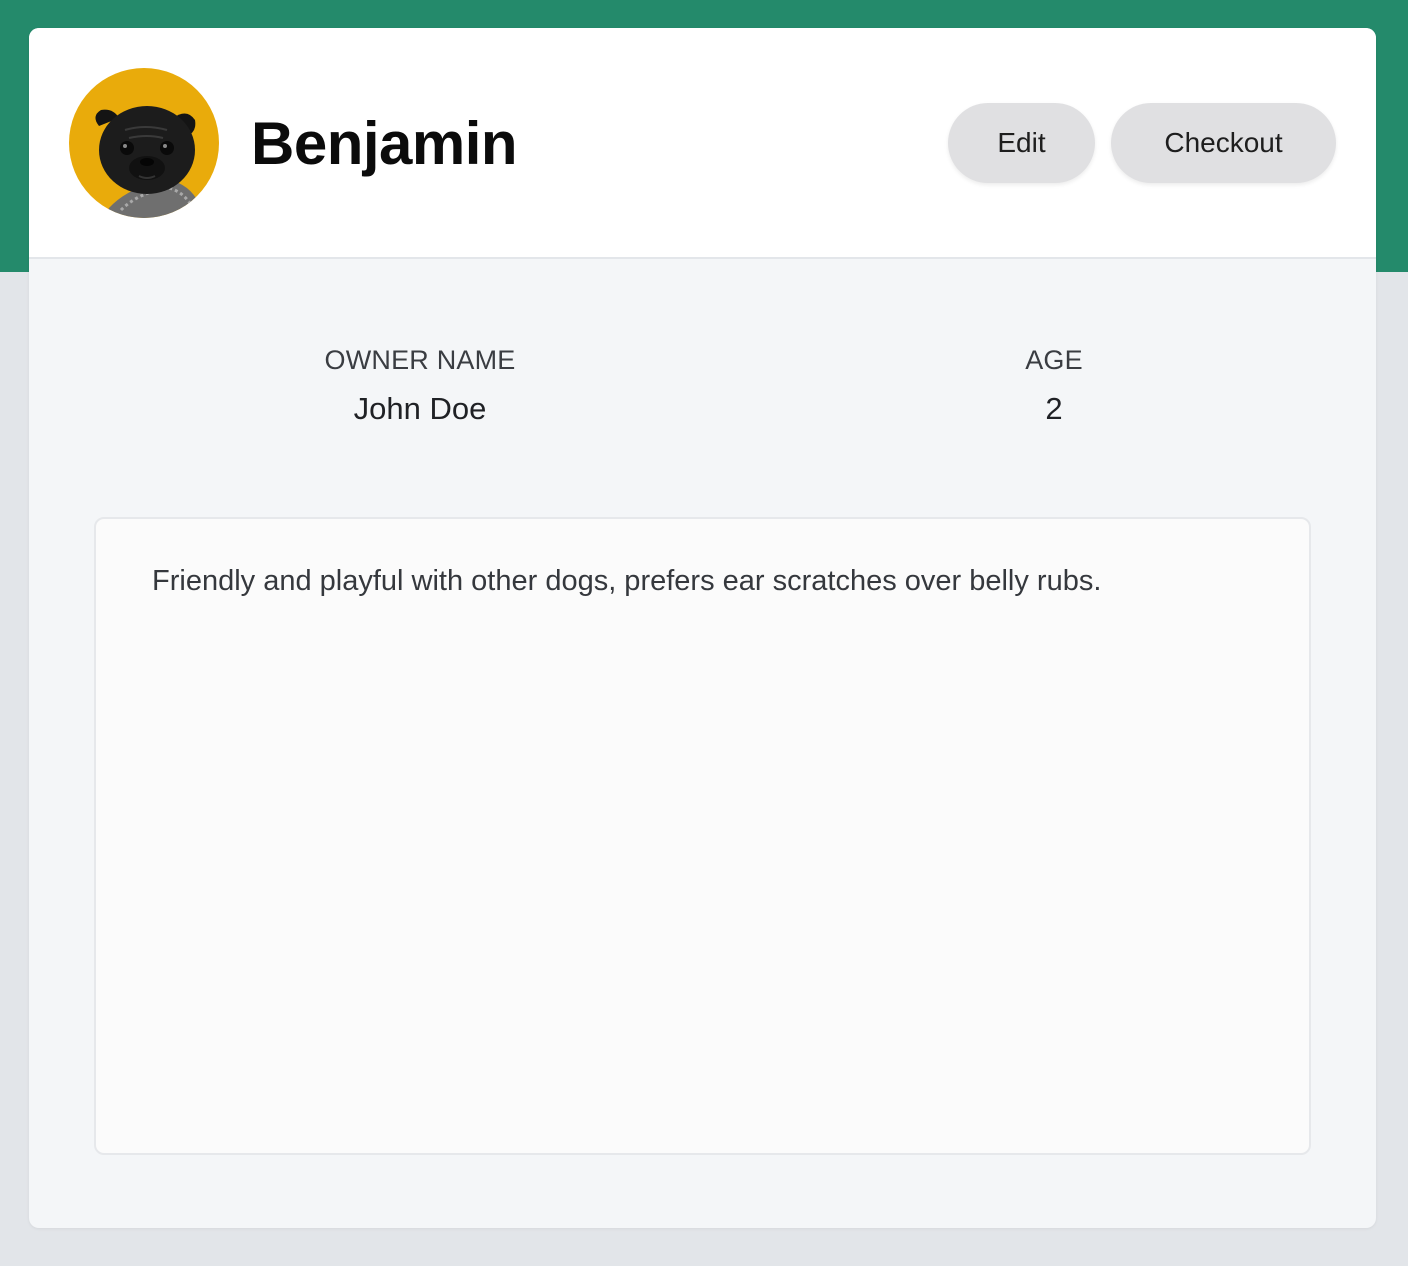 The width and height of the screenshot is (1408, 1266). Describe the element at coordinates (420, 360) in the screenshot. I see `owner-name-label: OWNER NAME` at that location.